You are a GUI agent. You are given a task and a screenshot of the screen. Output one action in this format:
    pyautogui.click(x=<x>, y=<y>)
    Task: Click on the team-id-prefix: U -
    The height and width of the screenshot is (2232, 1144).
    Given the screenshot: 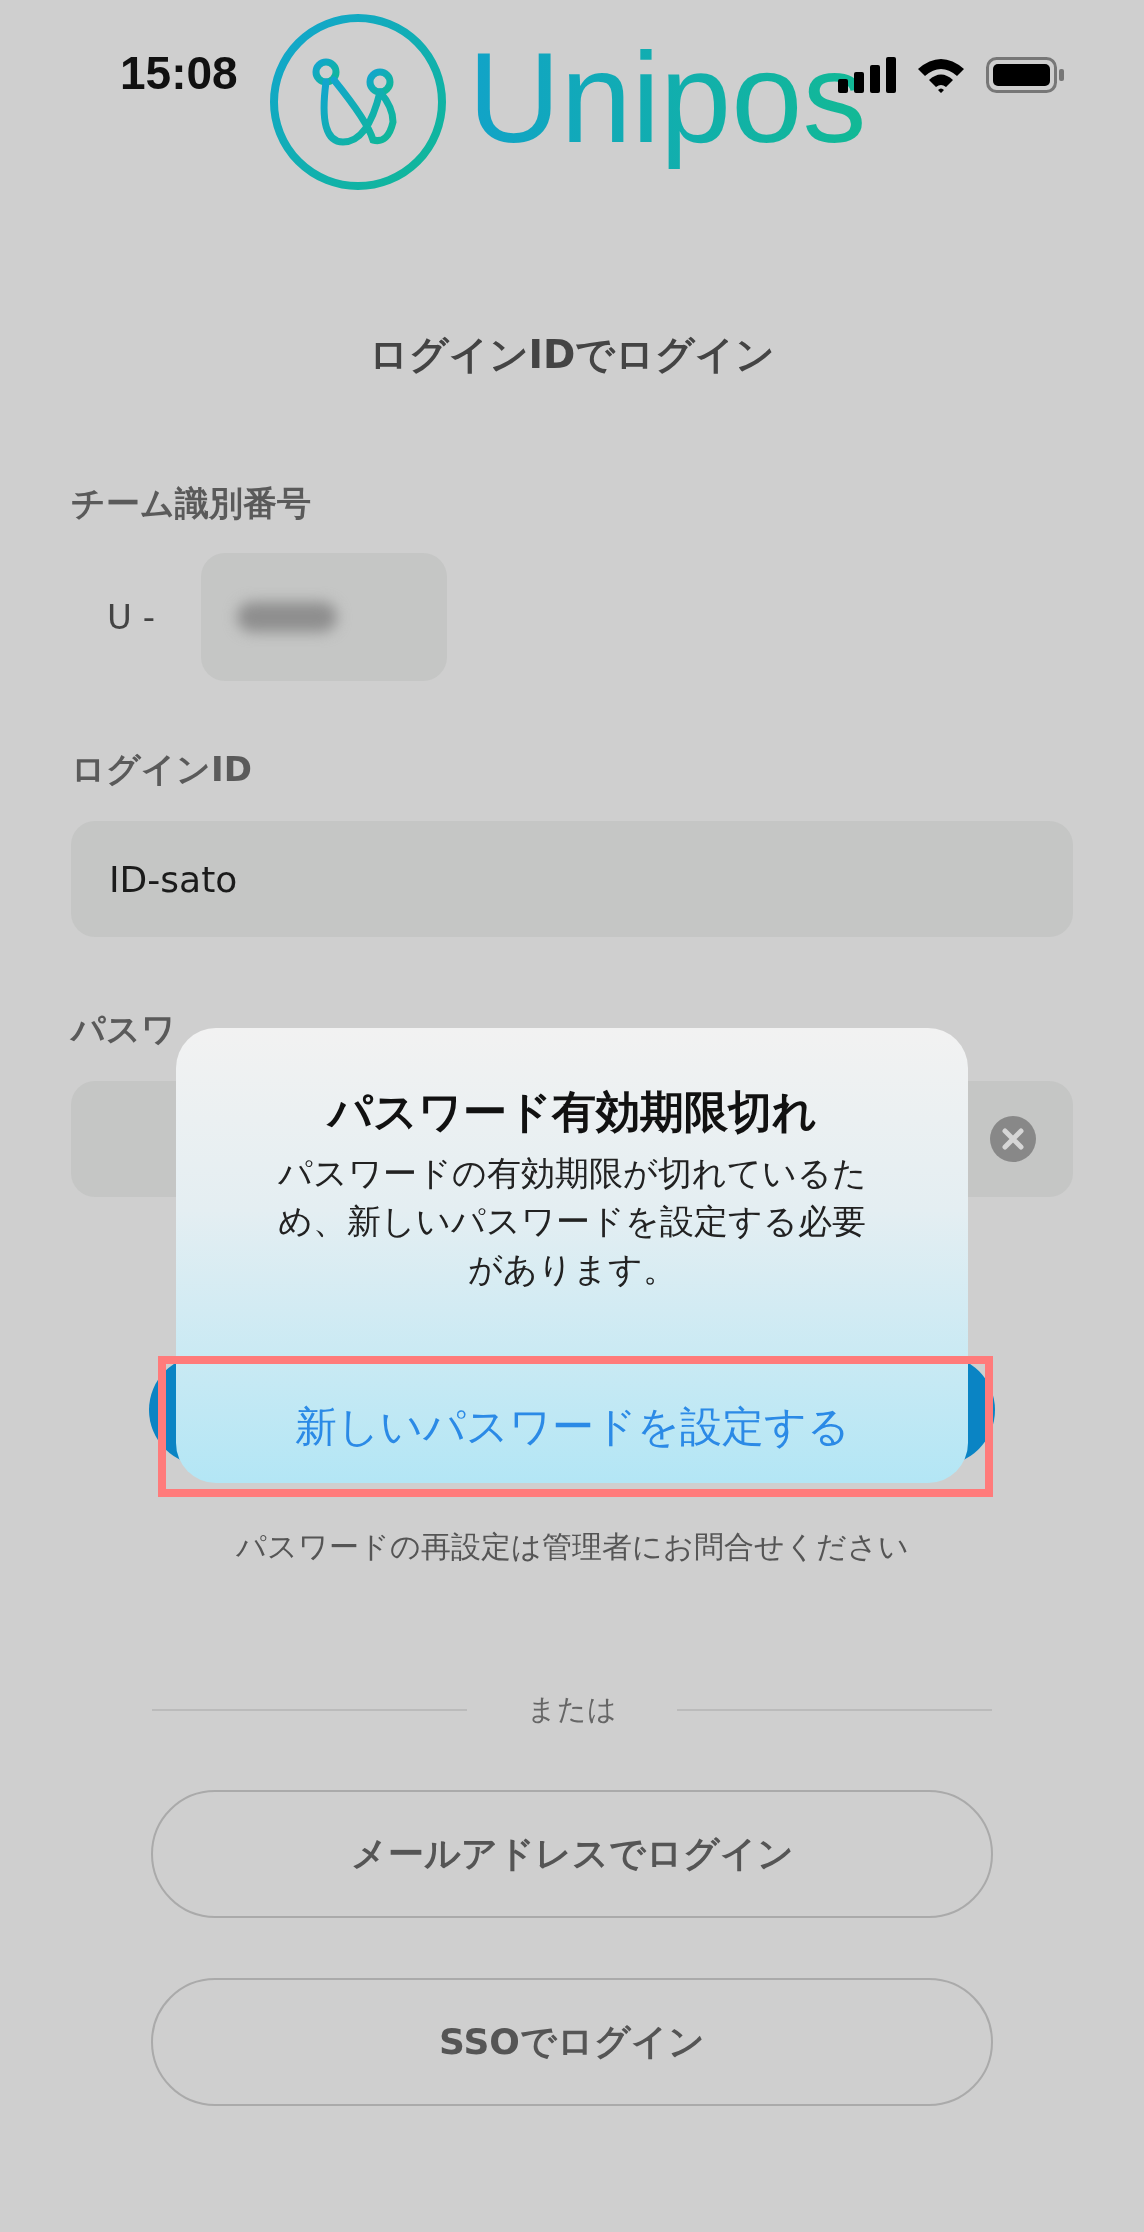 What is the action you would take?
    pyautogui.click(x=131, y=616)
    